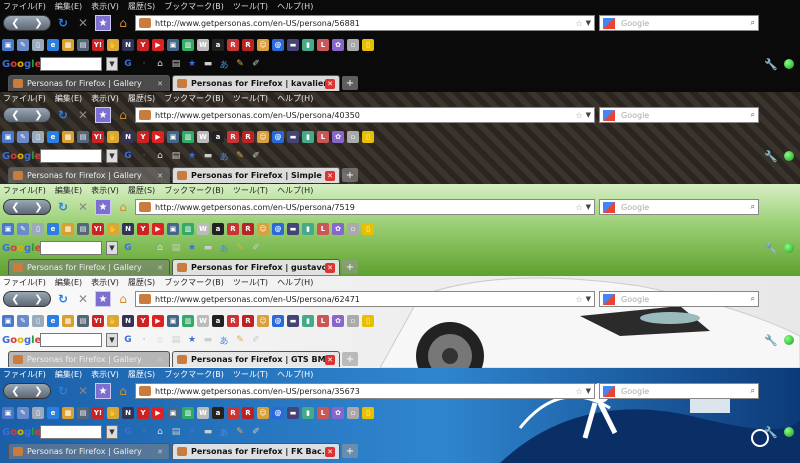 The height and width of the screenshot is (463, 800). What do you see at coordinates (105, 6) in the screenshot?
I see `menu-item: 表示(V)` at bounding box center [105, 6].